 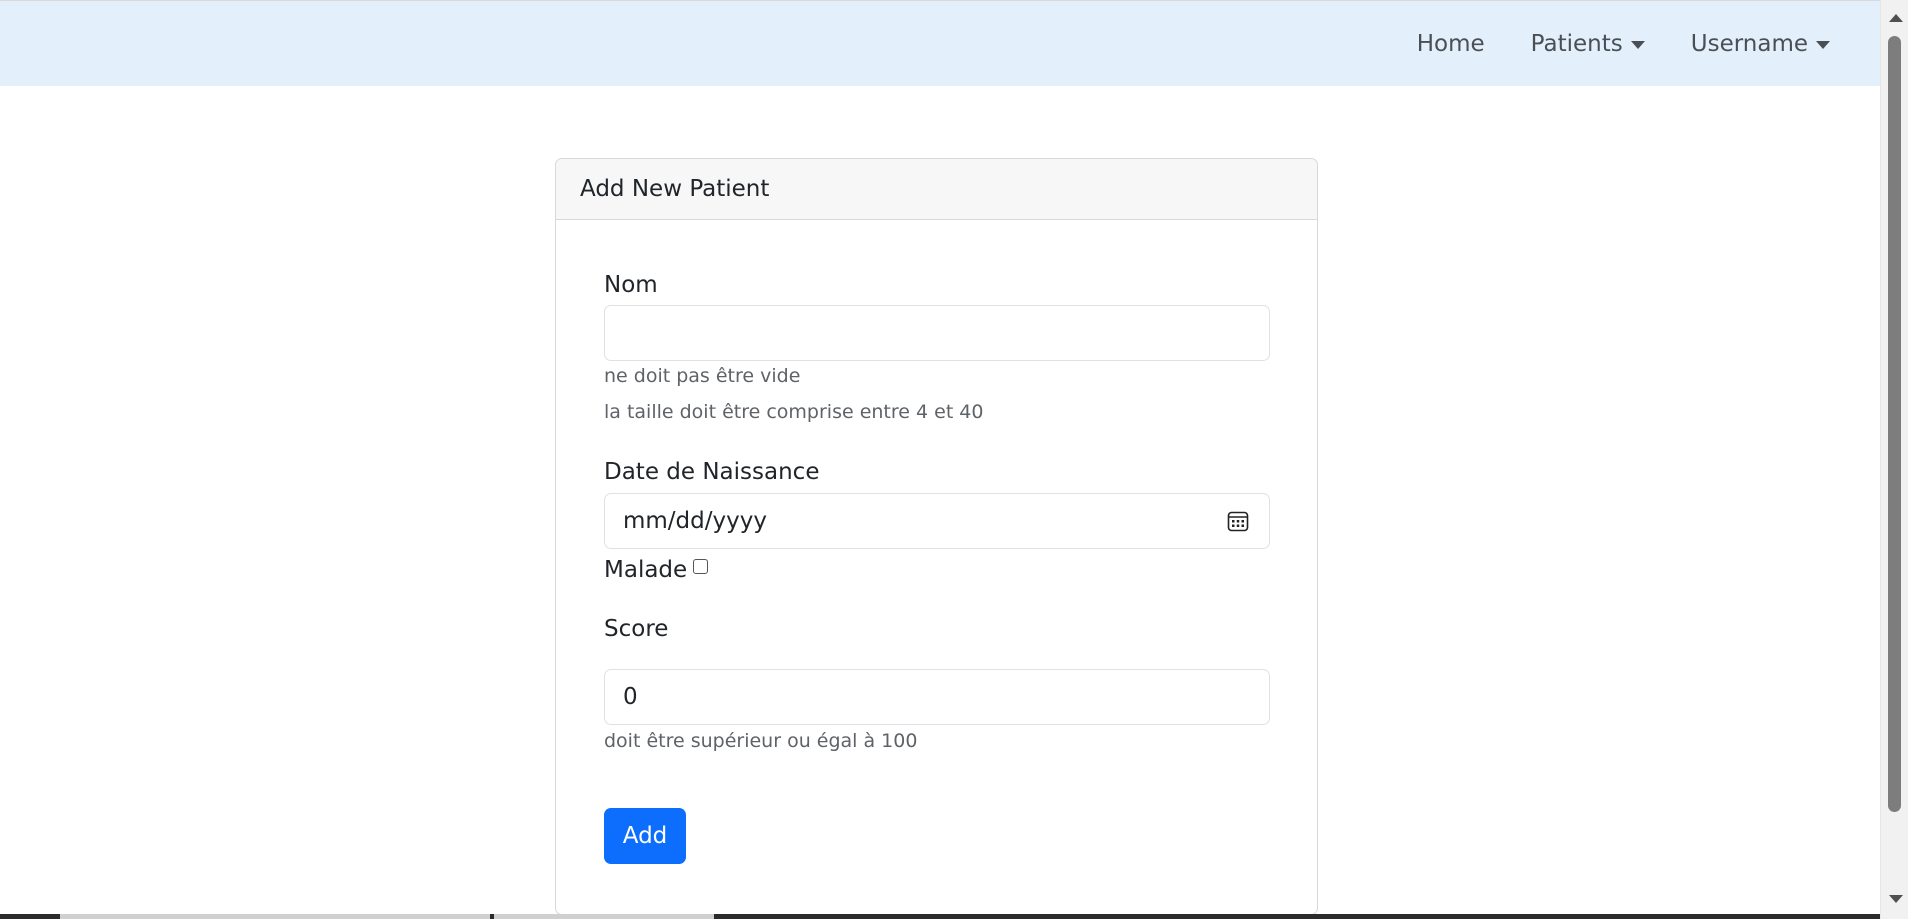 What do you see at coordinates (695, 521) in the screenshot?
I see `date-naissance-placeholder: mm/dd/yyyy` at bounding box center [695, 521].